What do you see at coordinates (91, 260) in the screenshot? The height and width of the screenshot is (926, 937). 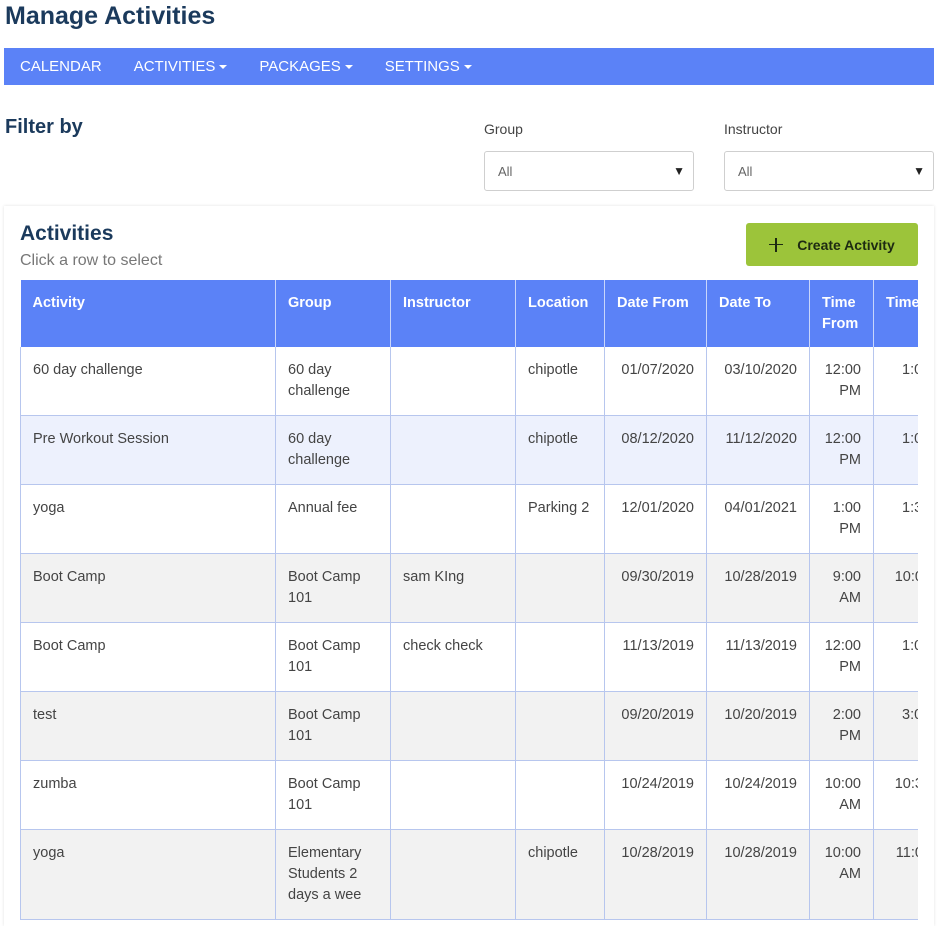 I see `activities-subtitle: Click a row to select` at bounding box center [91, 260].